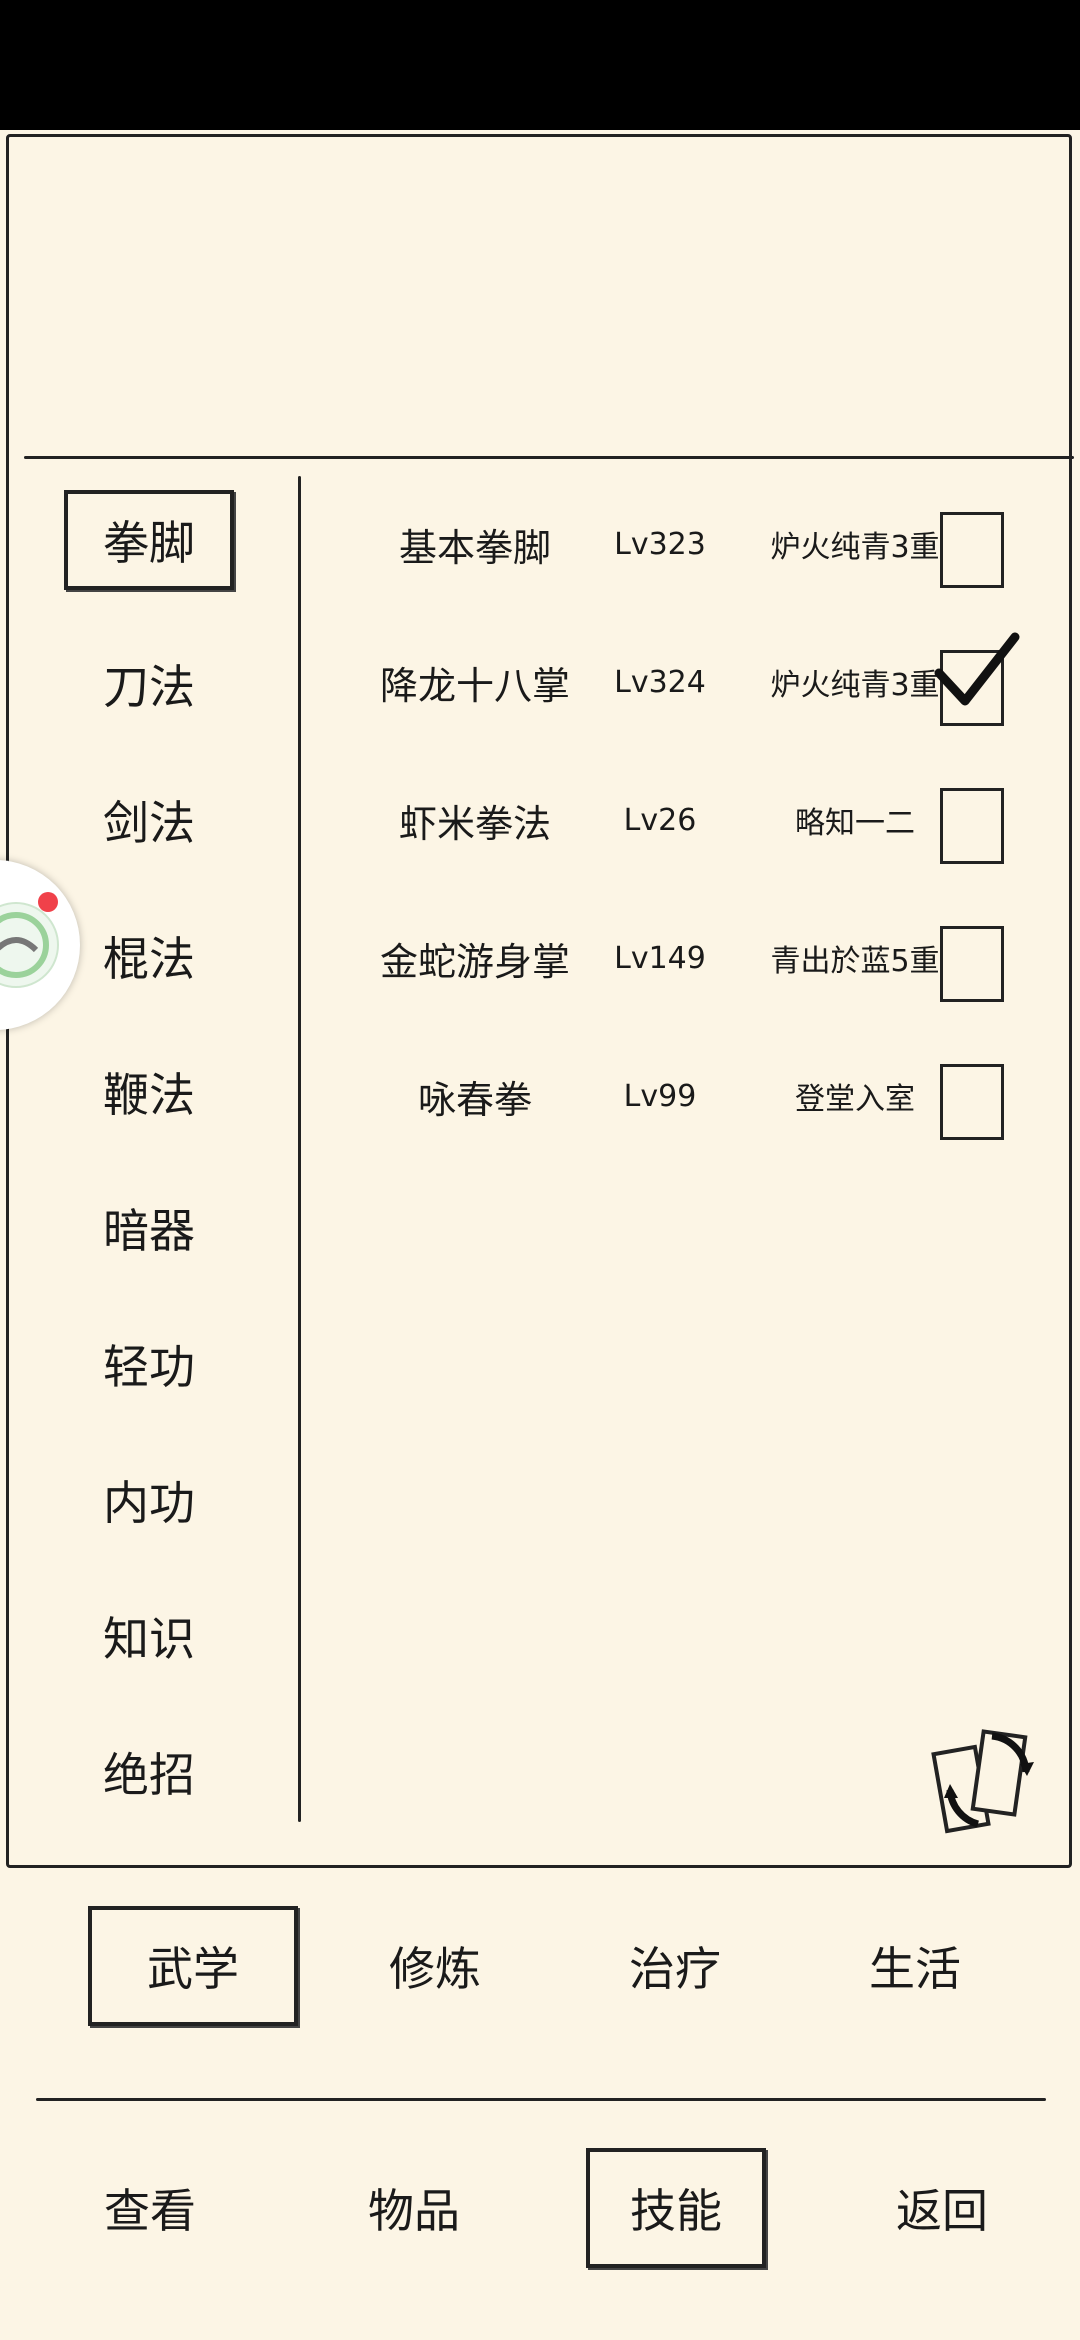 Image resolution: width=1080 pixels, height=2340 pixels. I want to click on category-daofa: 刀法, so click(149, 684).